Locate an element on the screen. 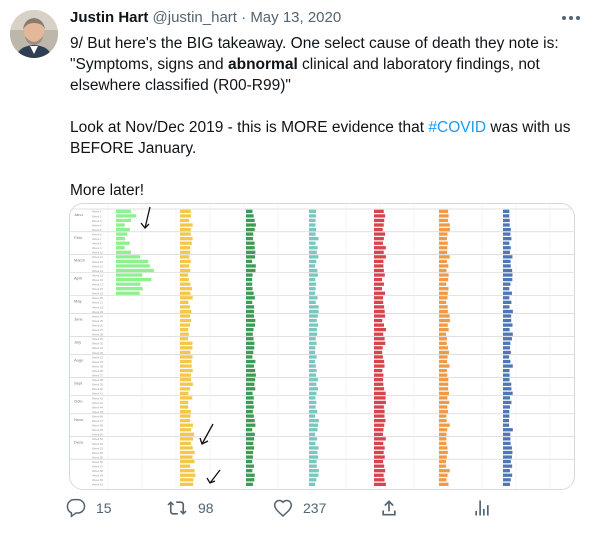 The image size is (595, 533). month-label: Nove is located at coordinates (79, 419).